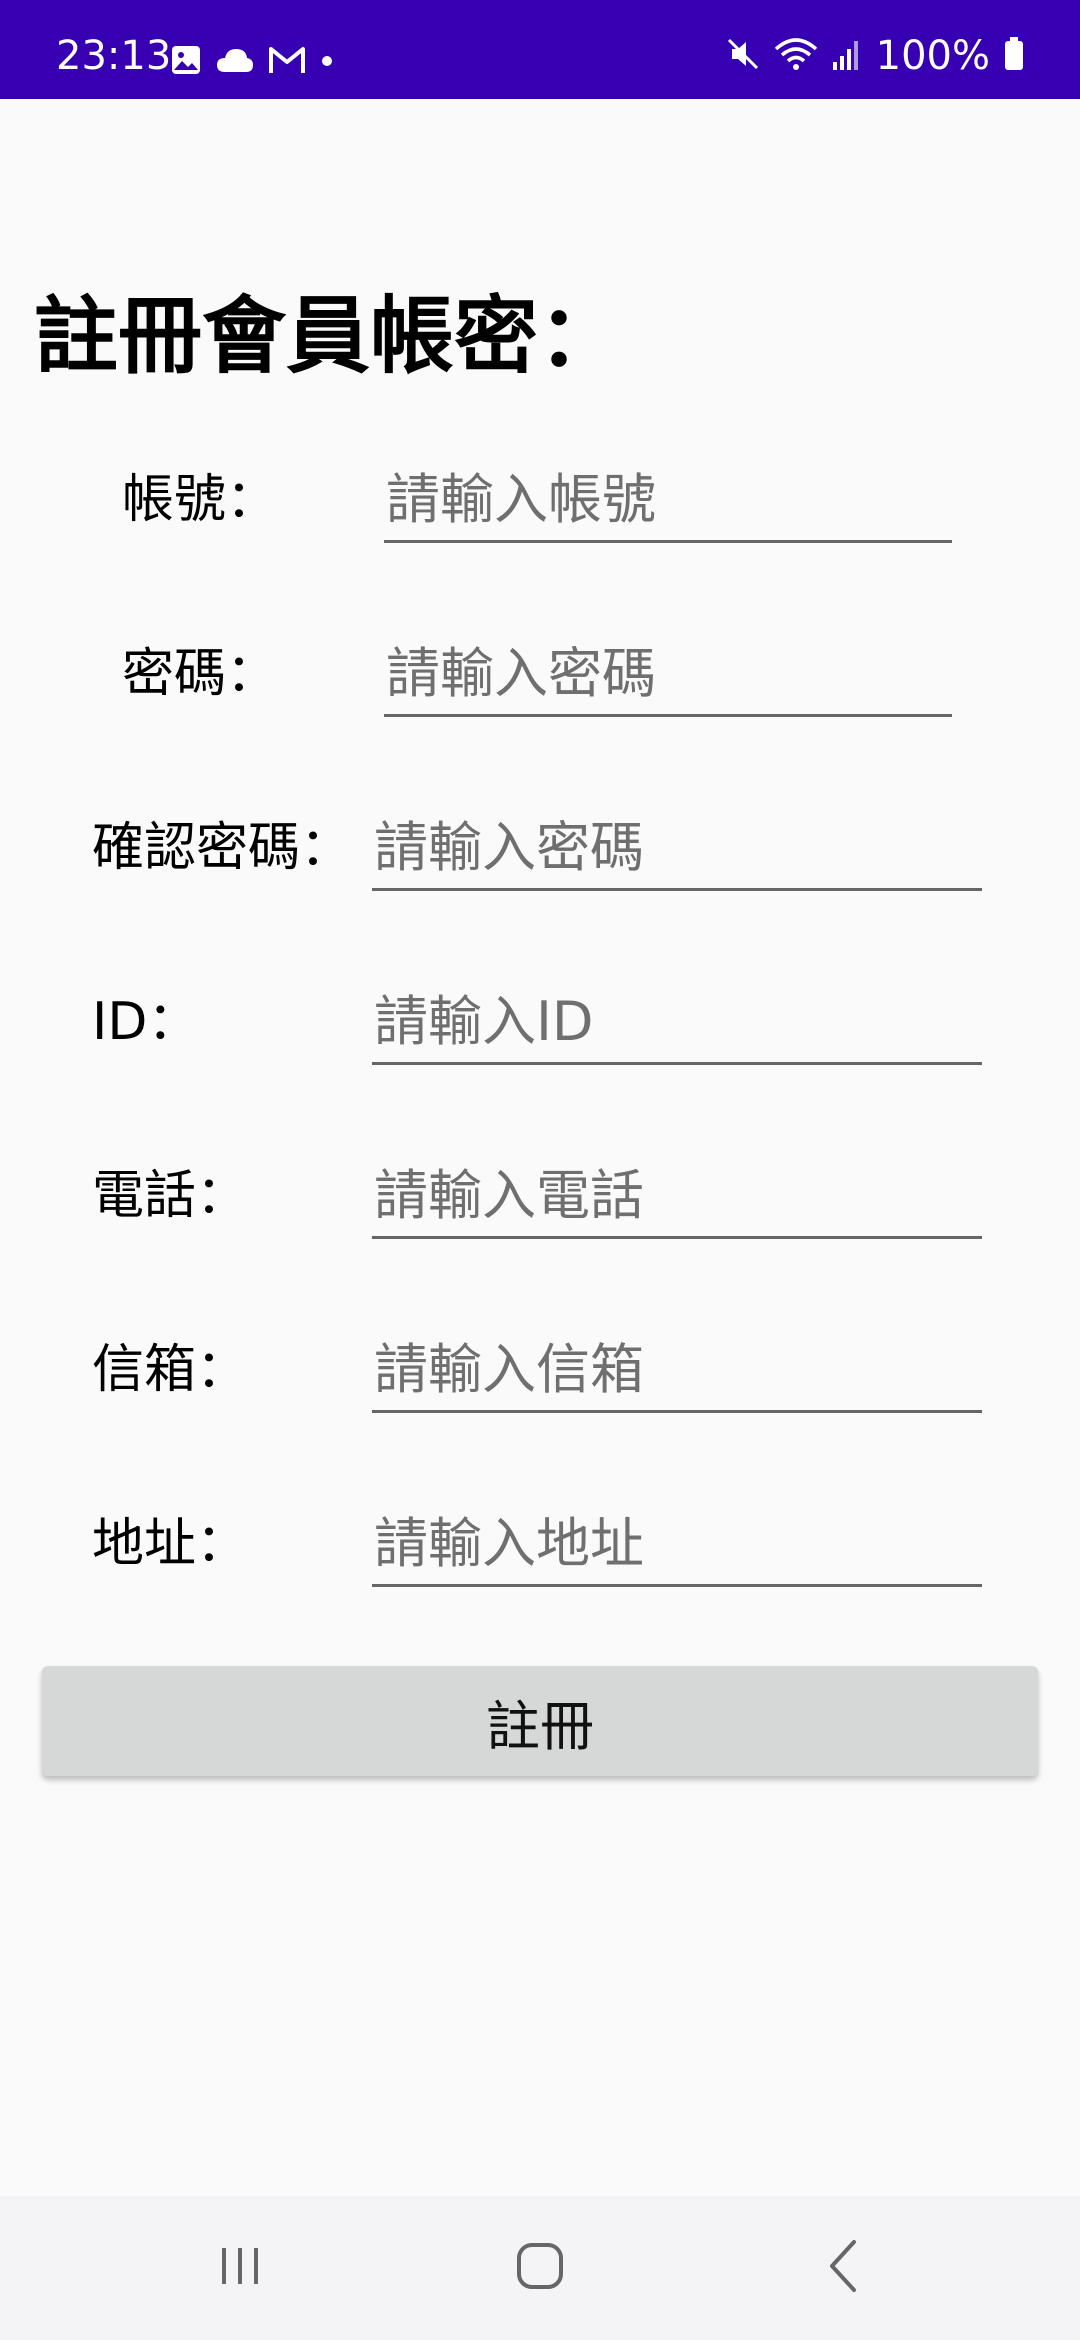  I want to click on back-button, so click(844, 2268).